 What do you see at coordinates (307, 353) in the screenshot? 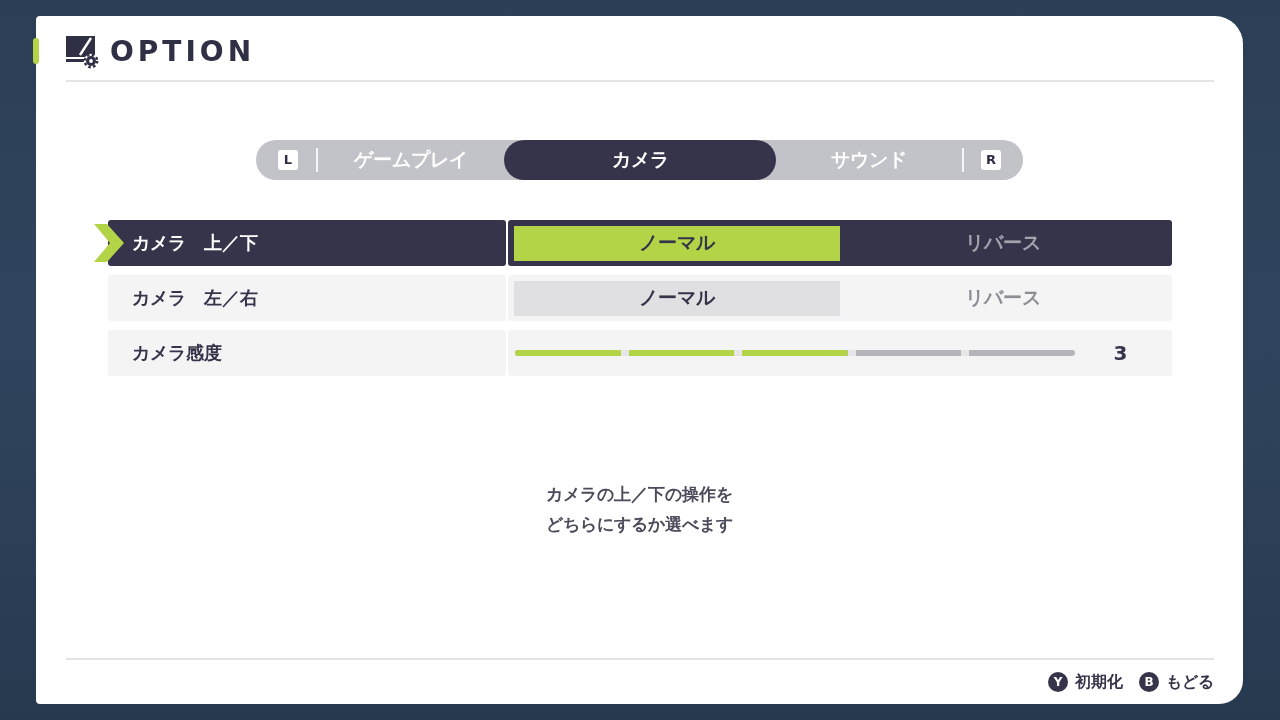
I see `setting-label: カメラ感度` at bounding box center [307, 353].